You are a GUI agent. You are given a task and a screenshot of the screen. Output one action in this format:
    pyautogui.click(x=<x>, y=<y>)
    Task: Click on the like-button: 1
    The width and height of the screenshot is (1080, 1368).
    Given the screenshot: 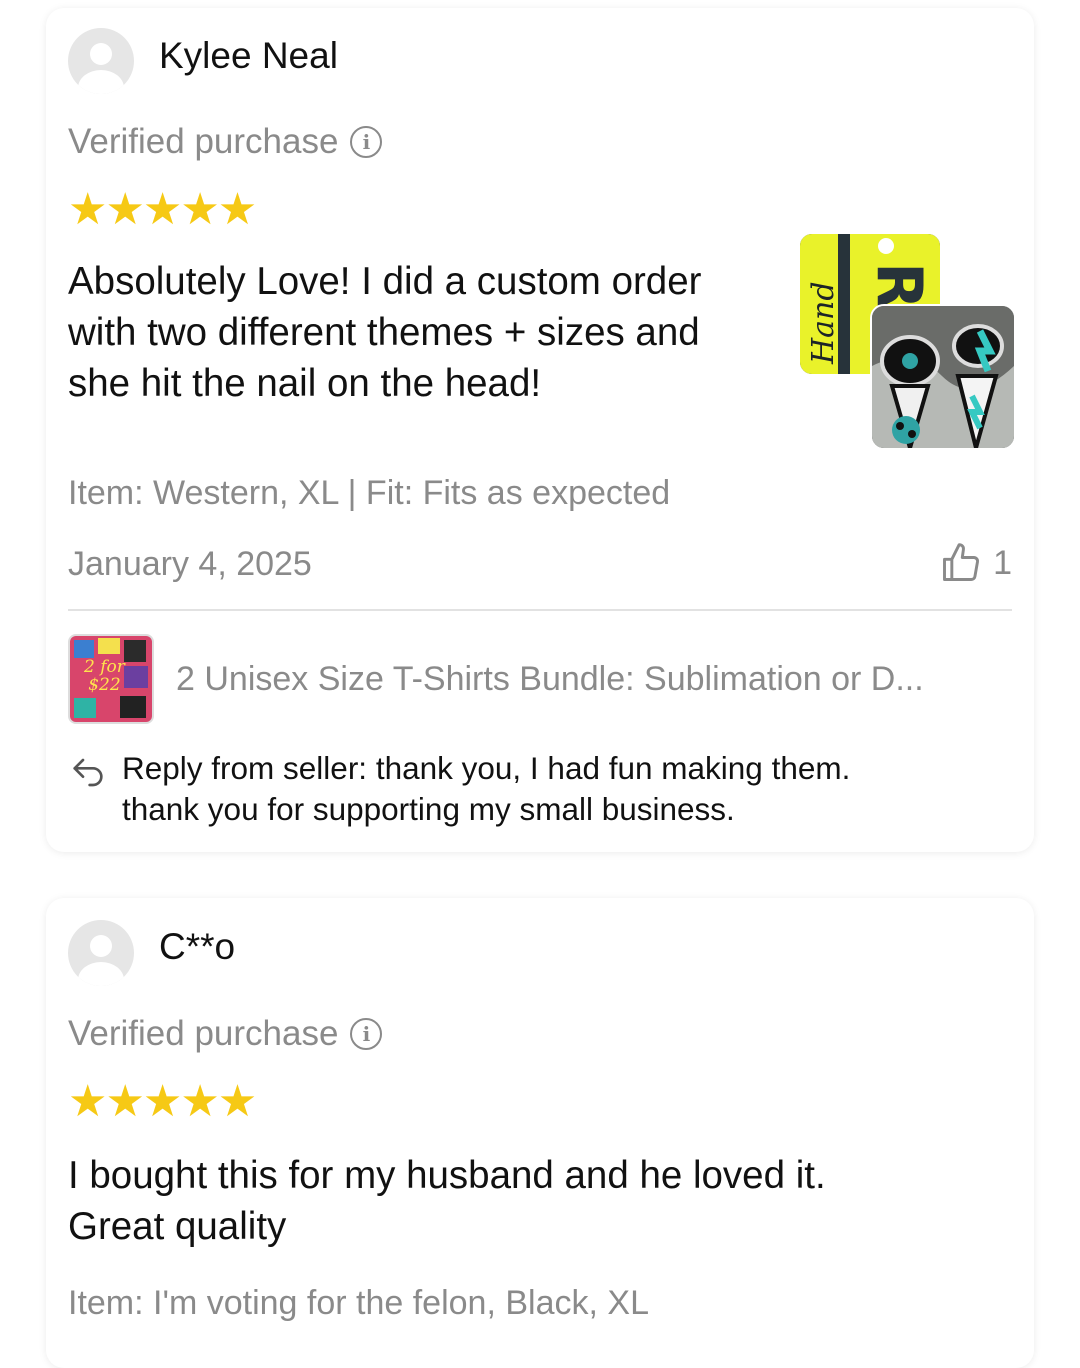 What is the action you would take?
    pyautogui.click(x=975, y=563)
    